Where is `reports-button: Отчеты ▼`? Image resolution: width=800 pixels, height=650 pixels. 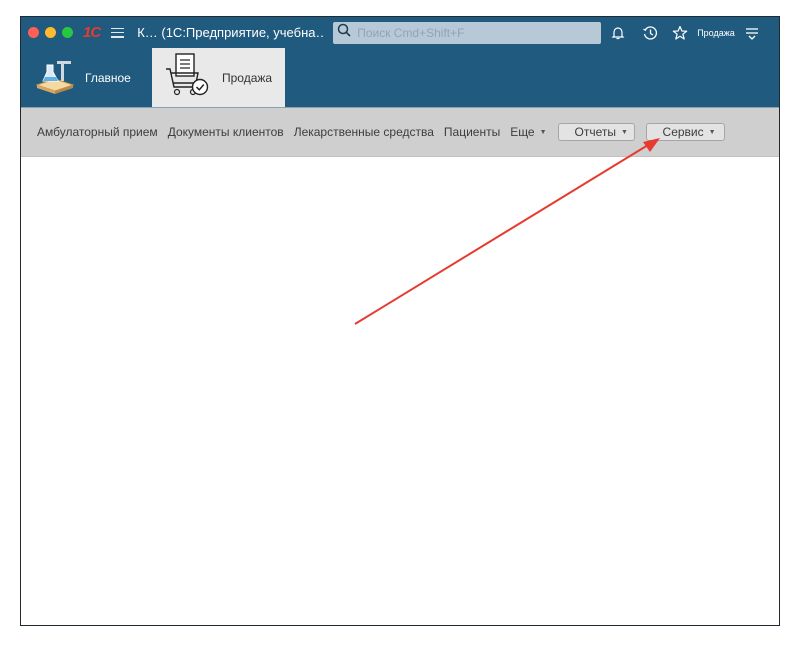 reports-button: Отчеты ▼ is located at coordinates (596, 132).